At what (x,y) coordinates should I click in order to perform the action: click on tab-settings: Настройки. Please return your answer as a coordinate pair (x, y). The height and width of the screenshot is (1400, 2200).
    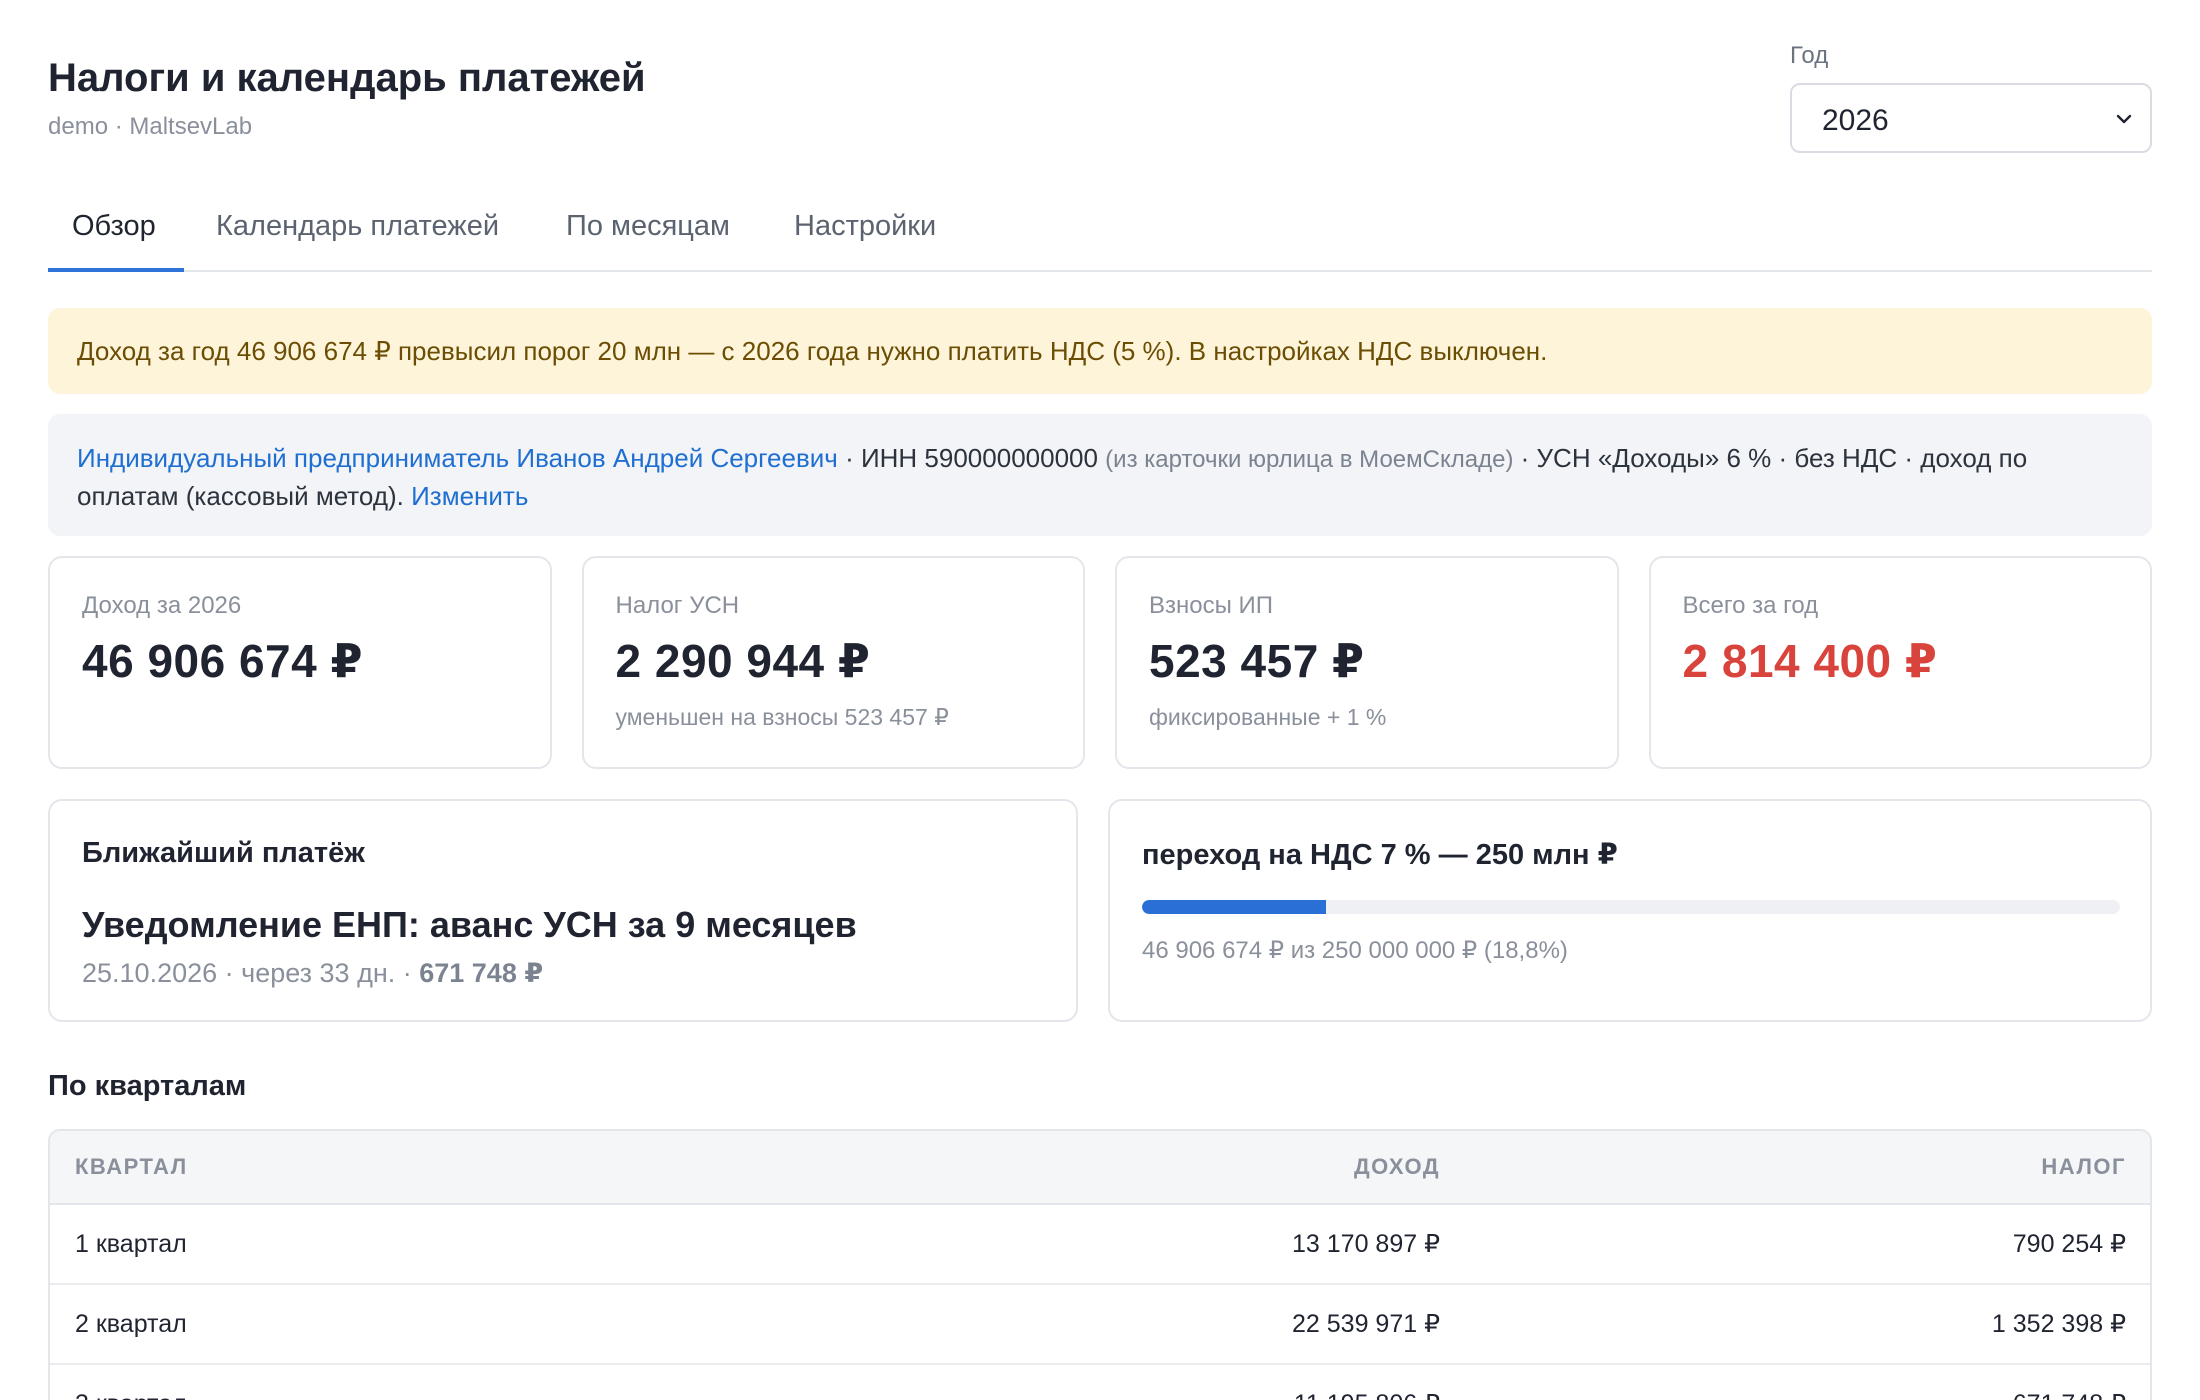
    Looking at the image, I should click on (865, 240).